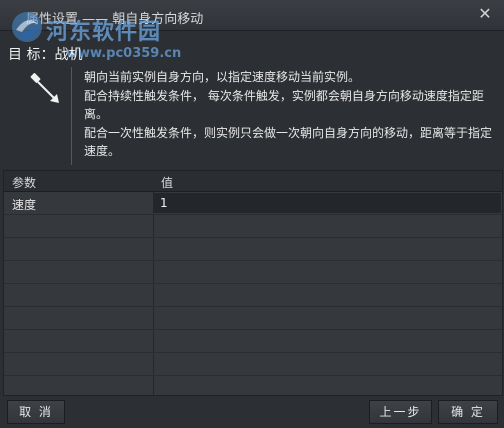  I want to click on watermark-url: www.pc0359.cn, so click(124, 53).